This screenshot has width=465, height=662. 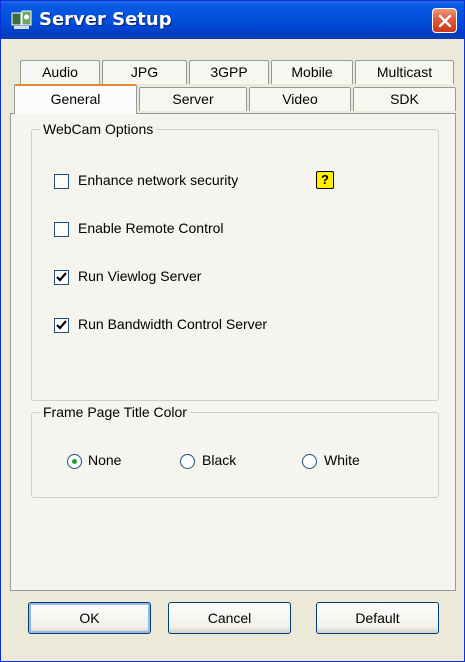 What do you see at coordinates (193, 99) in the screenshot?
I see `tab-server: Server` at bounding box center [193, 99].